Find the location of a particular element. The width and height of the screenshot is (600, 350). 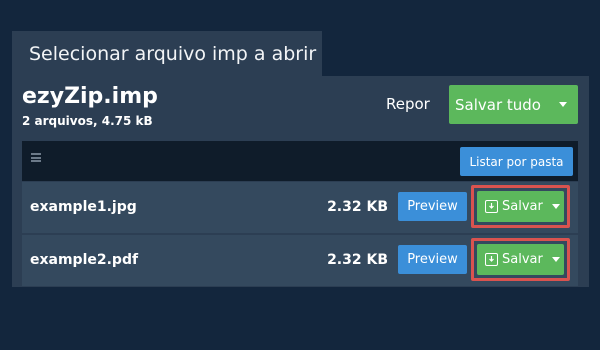

file-name: example1.jpg is located at coordinates (83, 207).